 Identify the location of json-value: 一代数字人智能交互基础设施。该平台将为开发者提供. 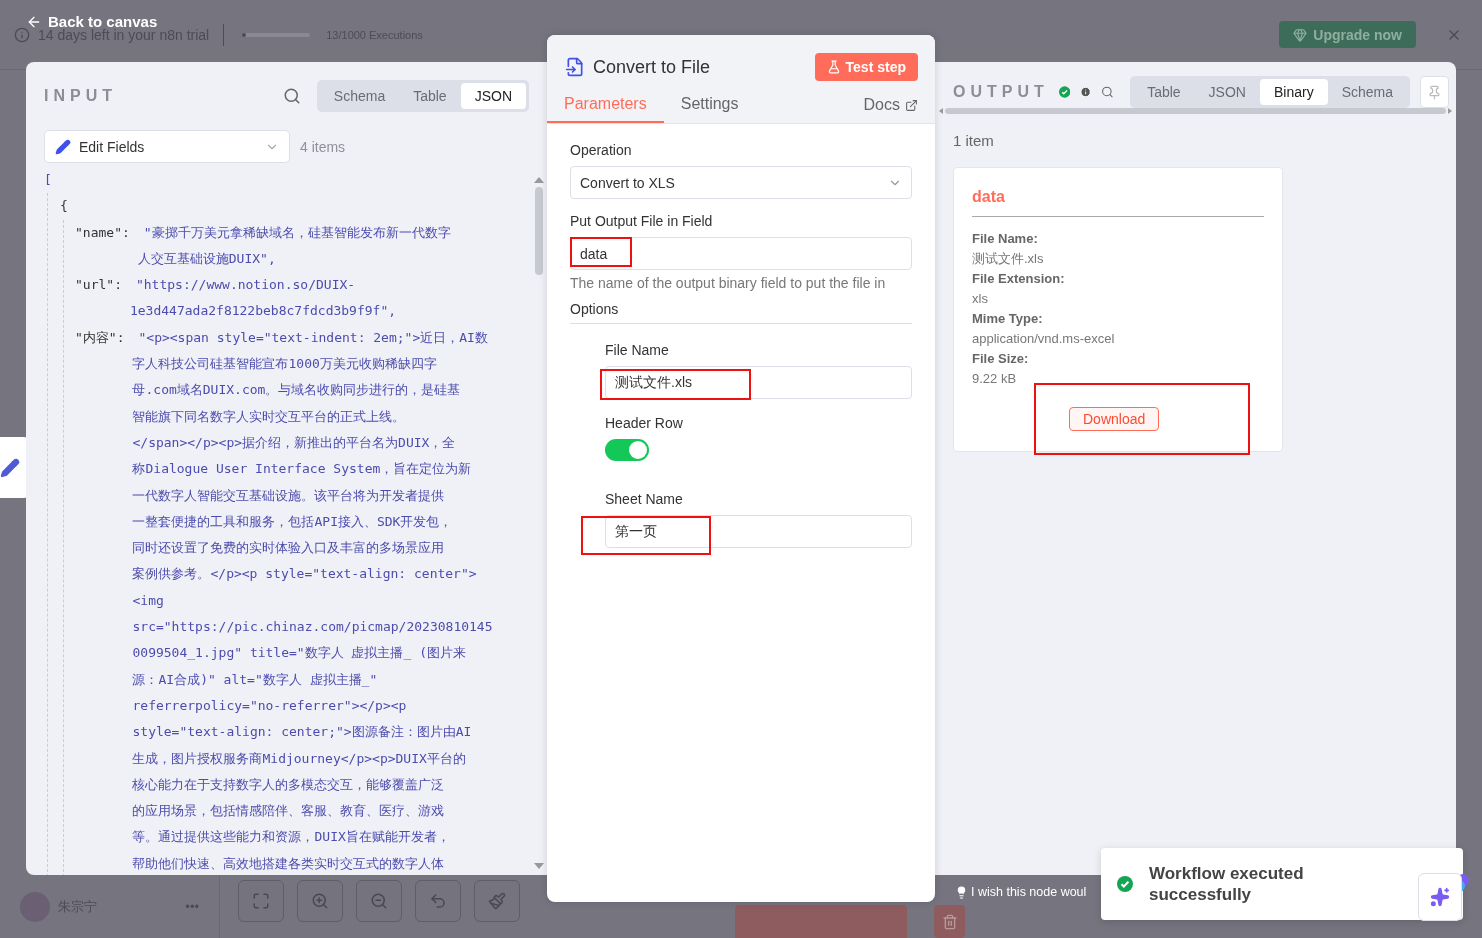
(289, 495).